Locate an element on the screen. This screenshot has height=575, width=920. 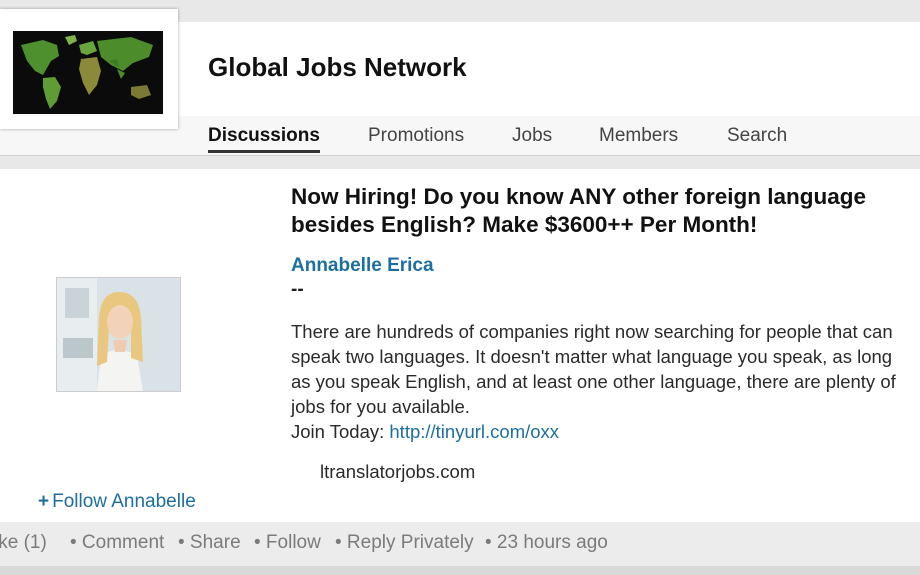
tab-discussions: Discussions is located at coordinates (264, 139).